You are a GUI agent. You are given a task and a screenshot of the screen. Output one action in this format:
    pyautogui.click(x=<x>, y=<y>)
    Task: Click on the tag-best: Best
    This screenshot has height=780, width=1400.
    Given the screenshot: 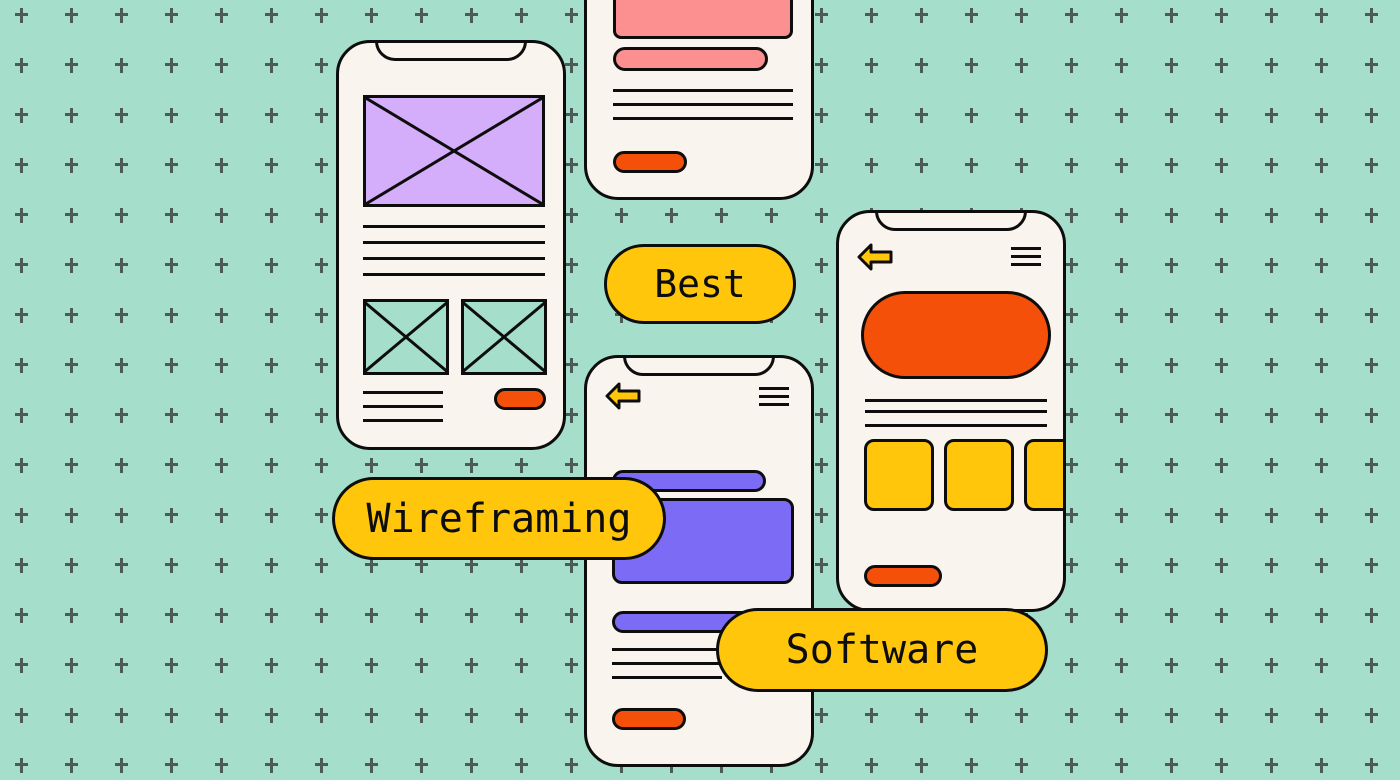 What is the action you would take?
    pyautogui.click(x=700, y=284)
    